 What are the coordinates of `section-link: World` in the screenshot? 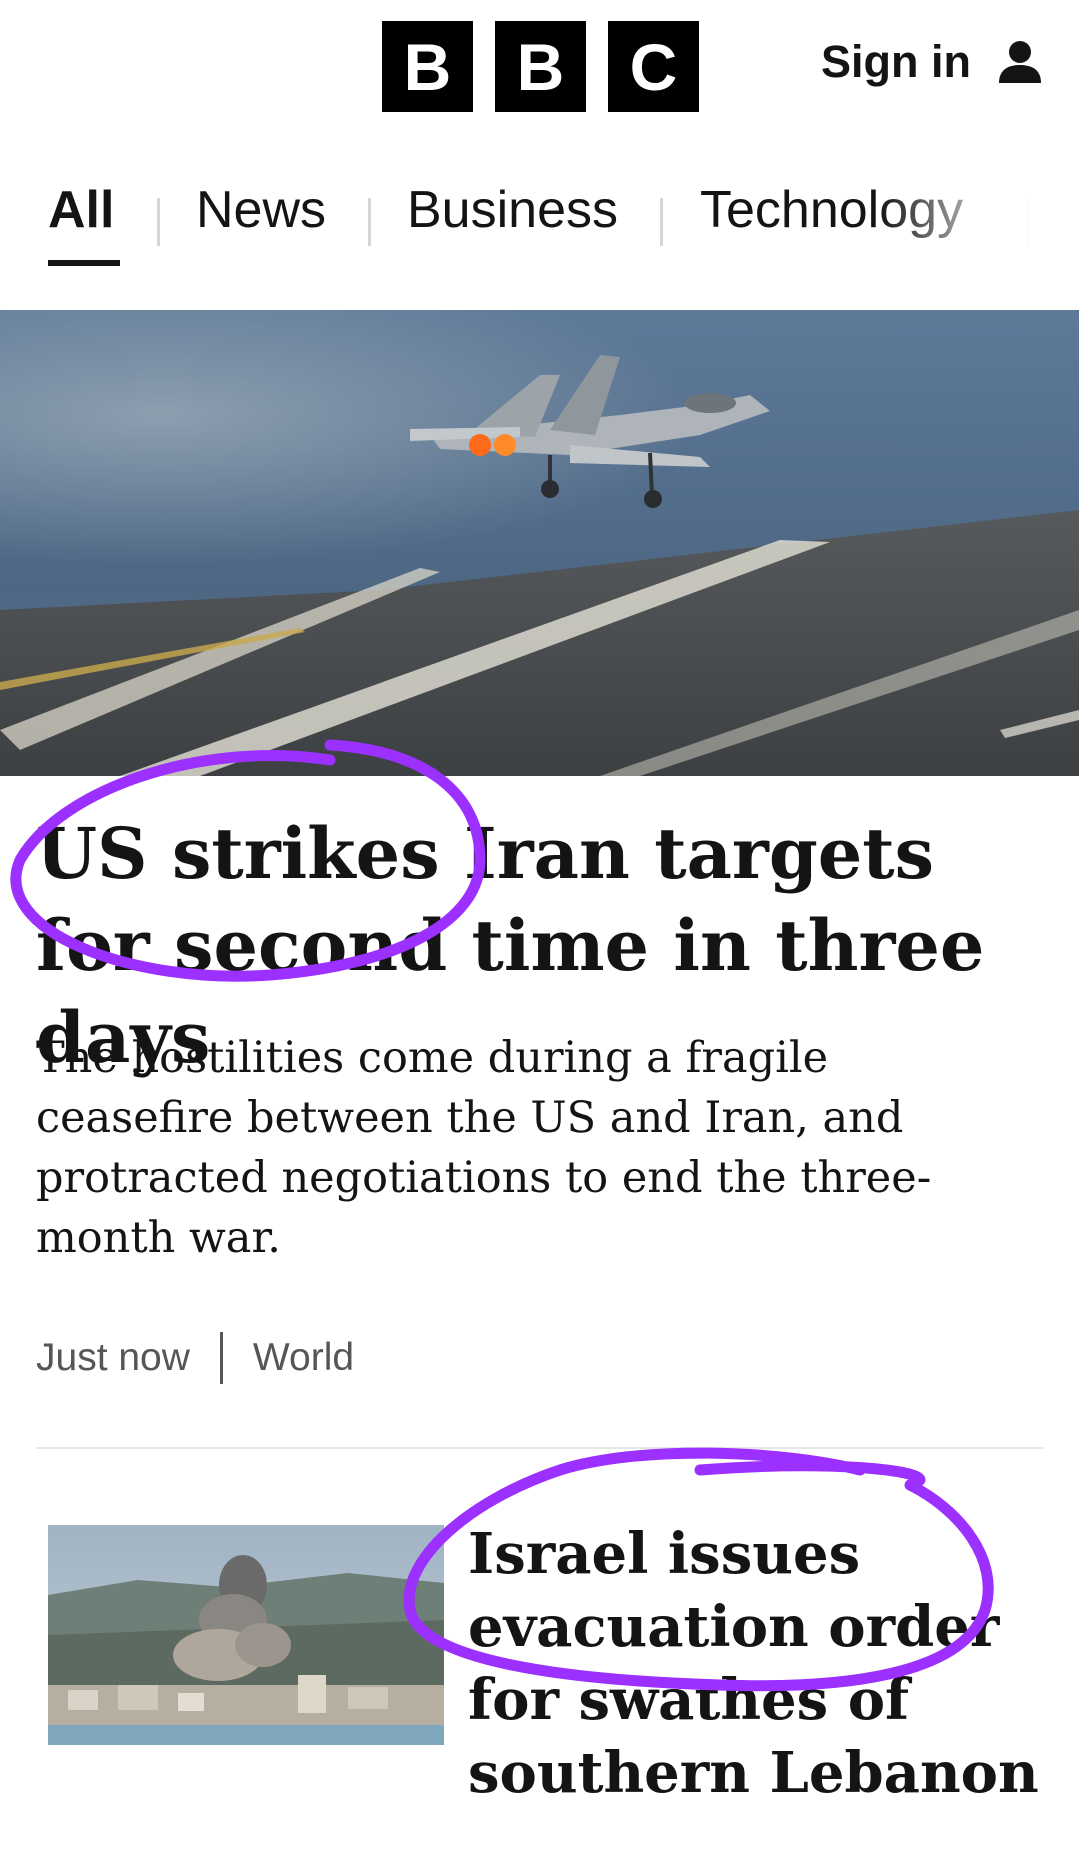 It's located at (303, 1358).